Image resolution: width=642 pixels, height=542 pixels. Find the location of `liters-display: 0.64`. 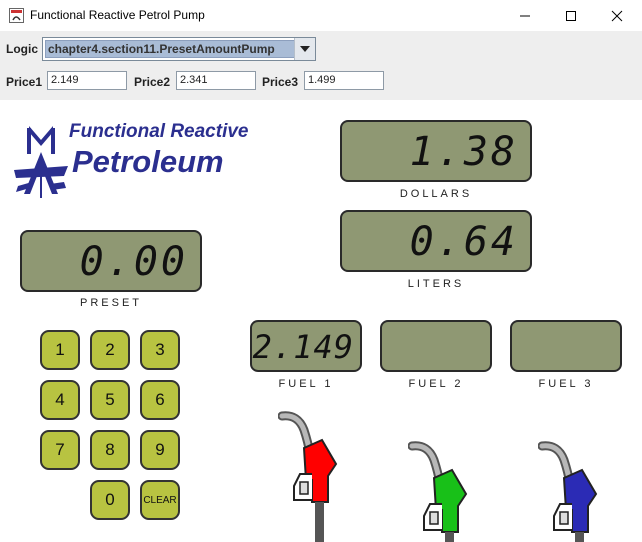

liters-display: 0.64 is located at coordinates (436, 241).